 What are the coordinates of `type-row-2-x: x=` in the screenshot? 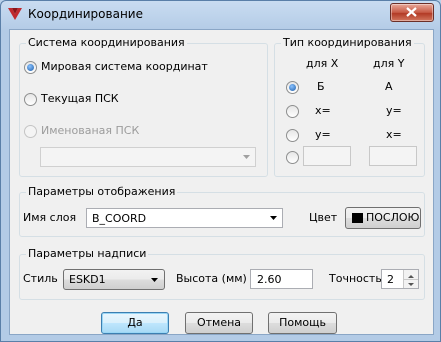 It's located at (323, 110).